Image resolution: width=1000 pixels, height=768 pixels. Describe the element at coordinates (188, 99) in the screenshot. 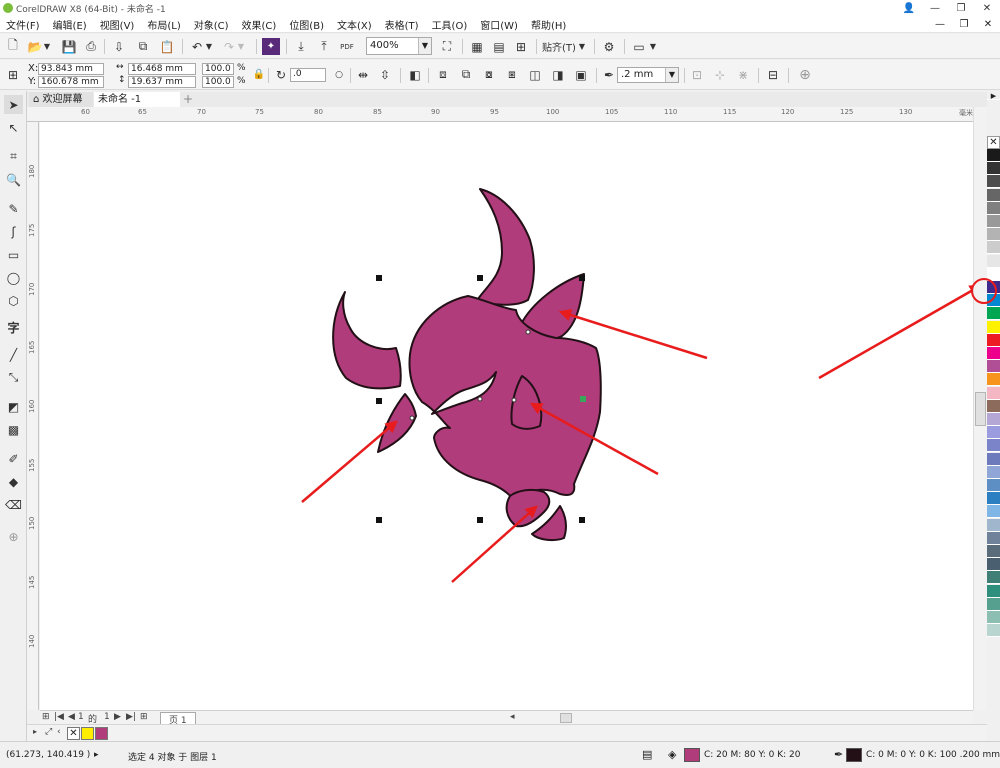

I see `new-tab-icon: +` at that location.